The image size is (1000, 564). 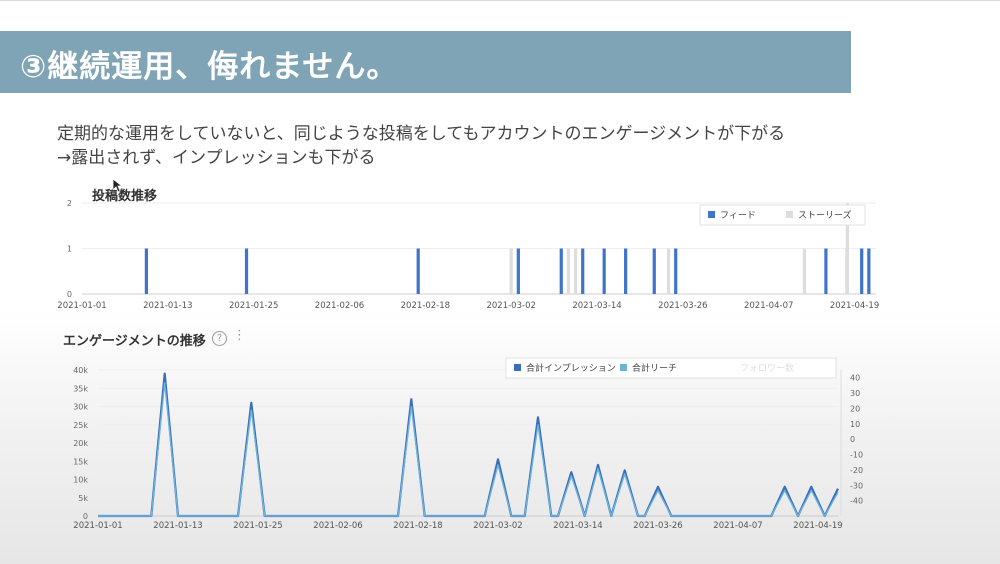 What do you see at coordinates (83, 498) in the screenshot?
I see `y-left-tick-label: 5k` at bounding box center [83, 498].